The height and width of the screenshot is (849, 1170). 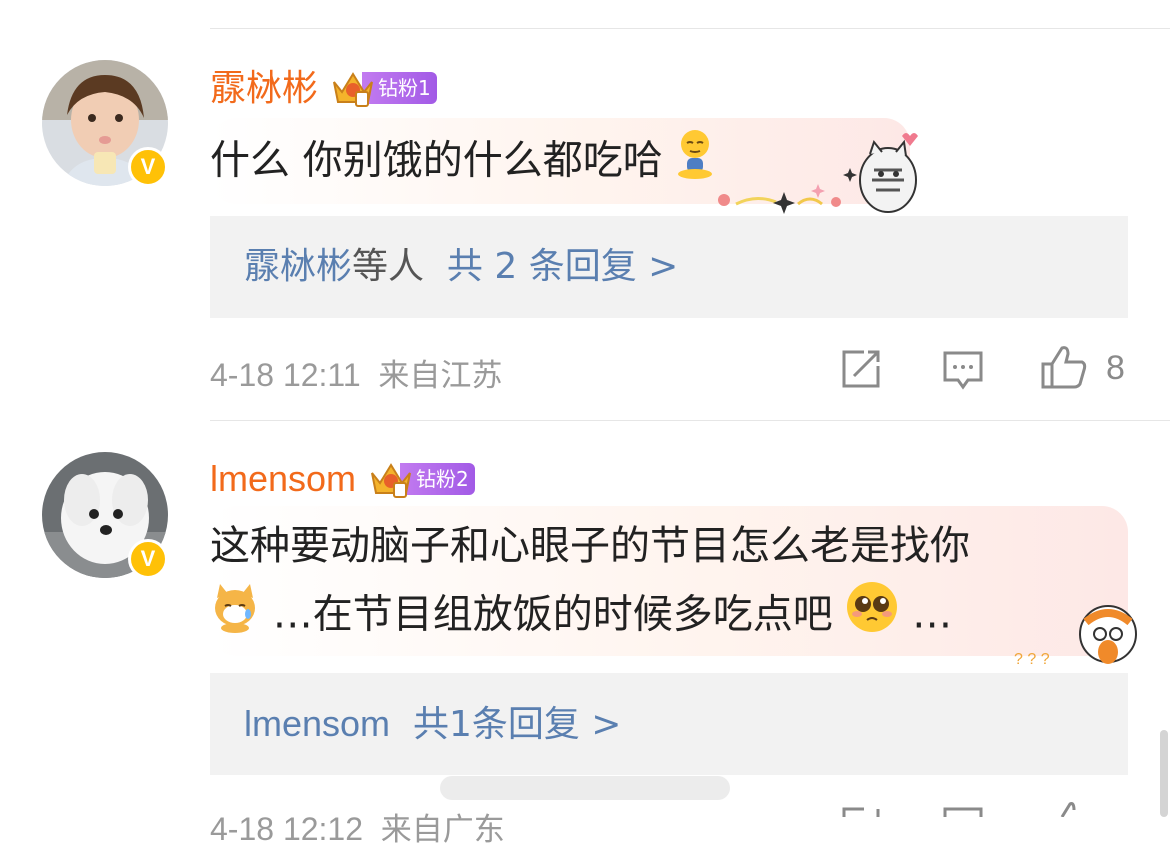 I want to click on comment-meta: 4-18 12:11 来自江苏, so click(x=356, y=372).